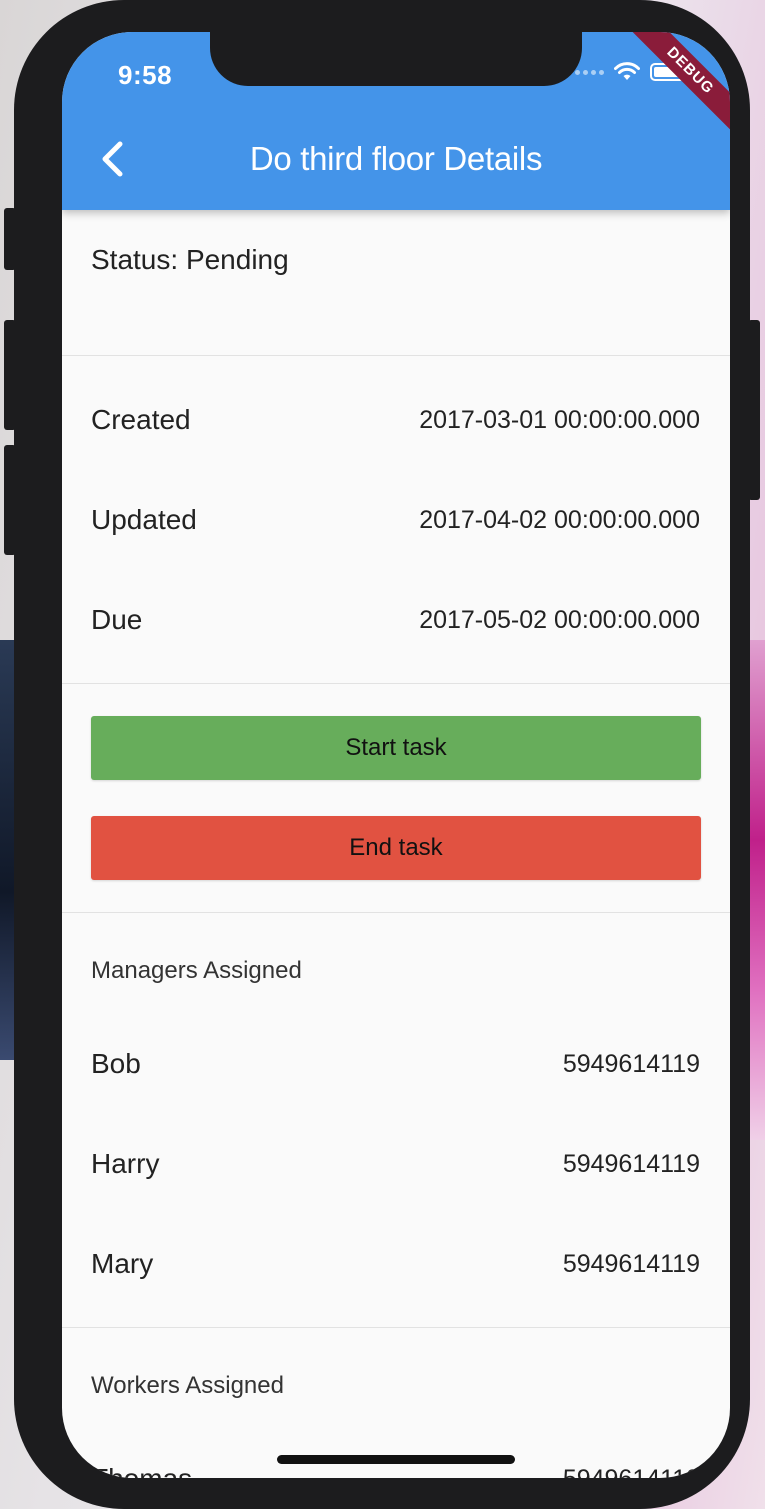 This screenshot has height=1509, width=765. Describe the element at coordinates (396, 748) in the screenshot. I see `start-task-button: Start task` at that location.